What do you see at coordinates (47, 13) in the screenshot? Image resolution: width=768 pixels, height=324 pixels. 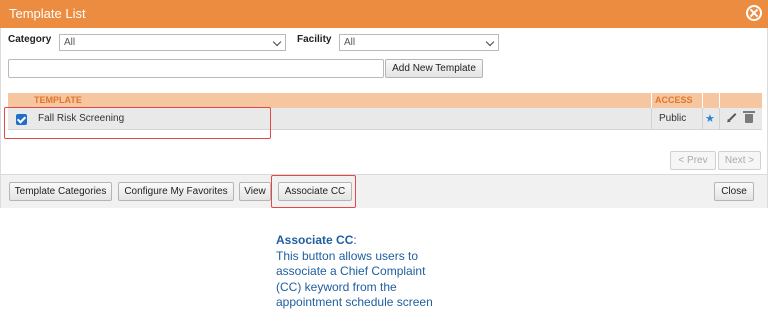 I see `window-title: Template List` at bounding box center [47, 13].